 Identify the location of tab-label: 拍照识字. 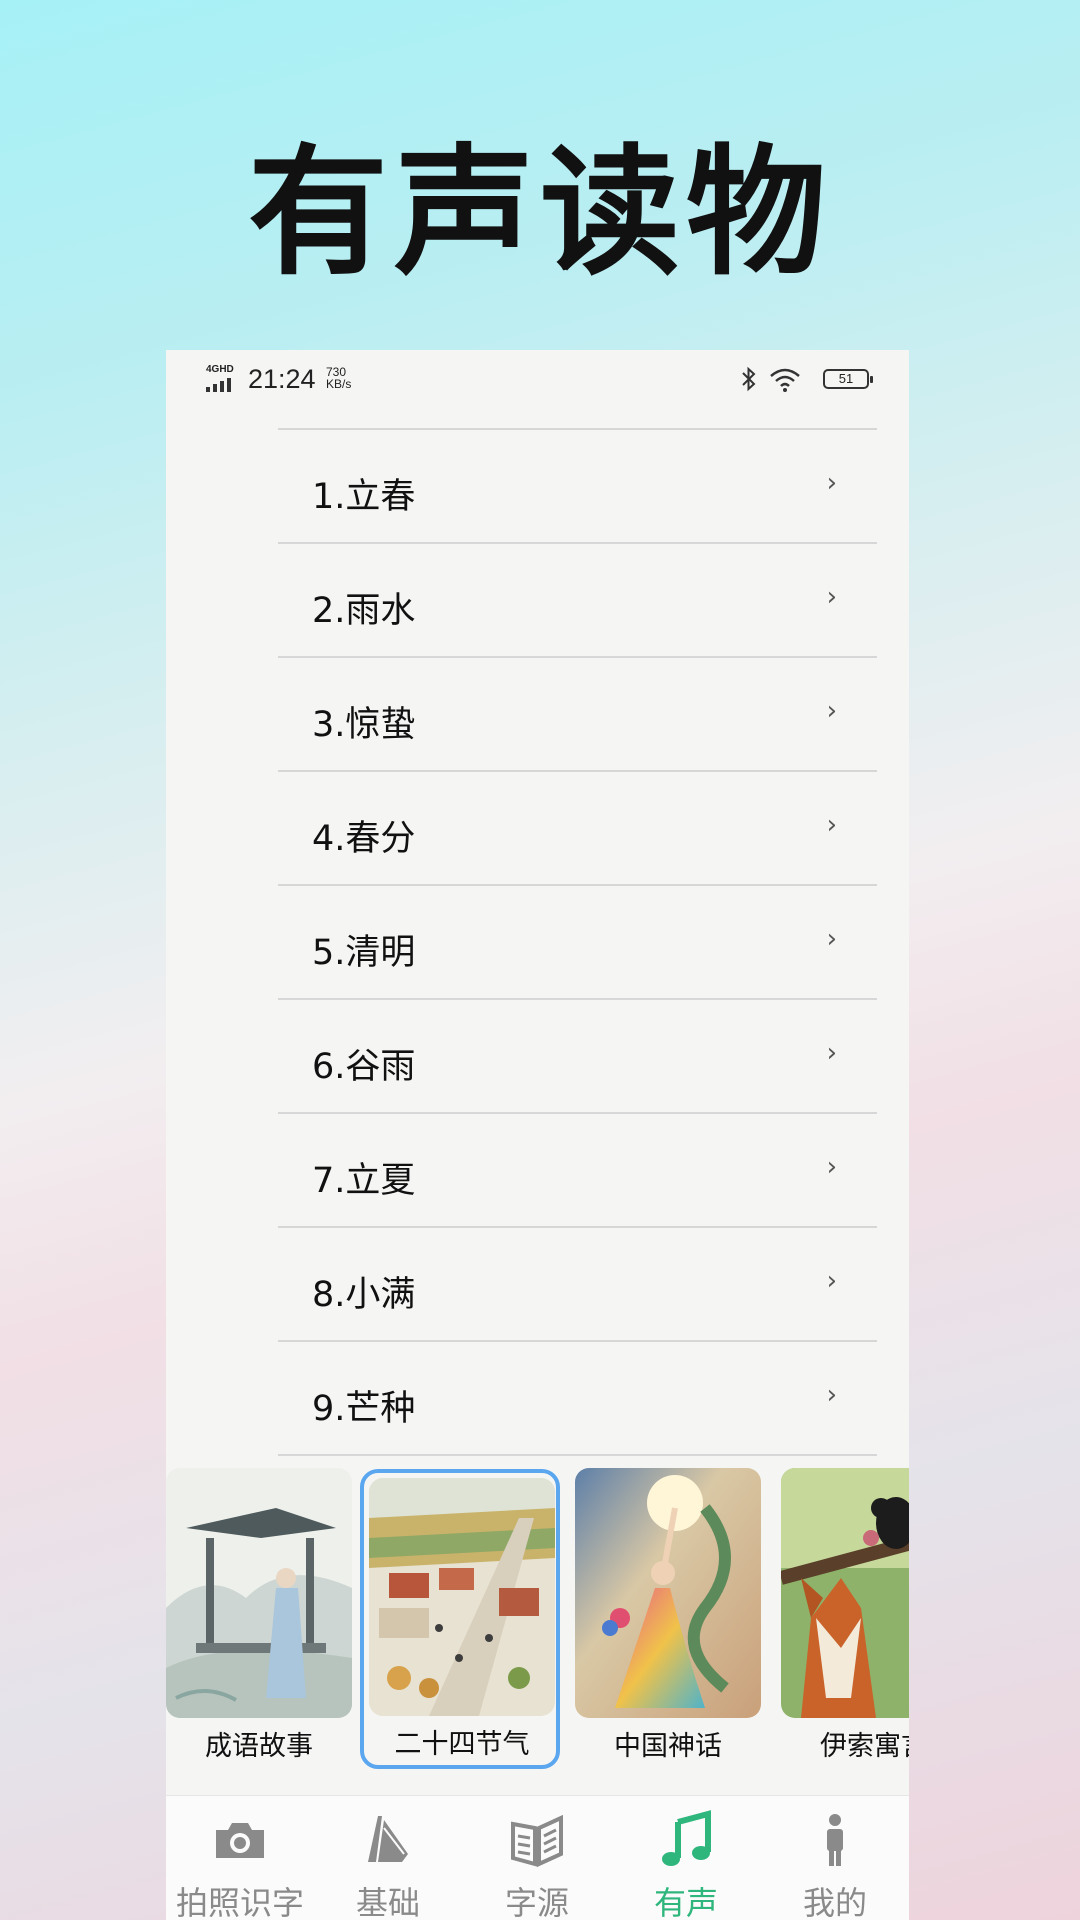
(239, 1902).